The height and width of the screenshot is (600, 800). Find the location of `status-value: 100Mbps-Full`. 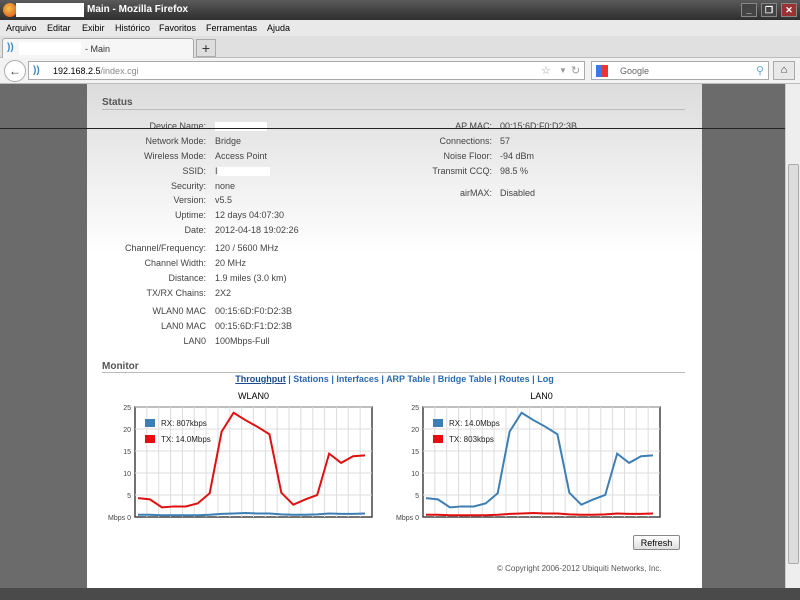

status-value: 100Mbps-Full is located at coordinates (242, 341).